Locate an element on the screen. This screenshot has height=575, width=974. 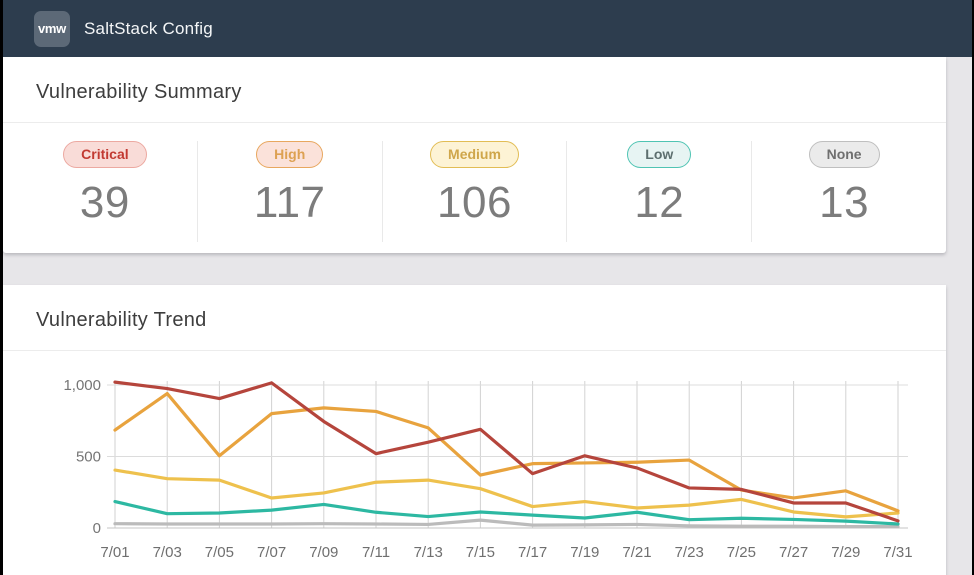
low-badge: Low is located at coordinates (659, 154).